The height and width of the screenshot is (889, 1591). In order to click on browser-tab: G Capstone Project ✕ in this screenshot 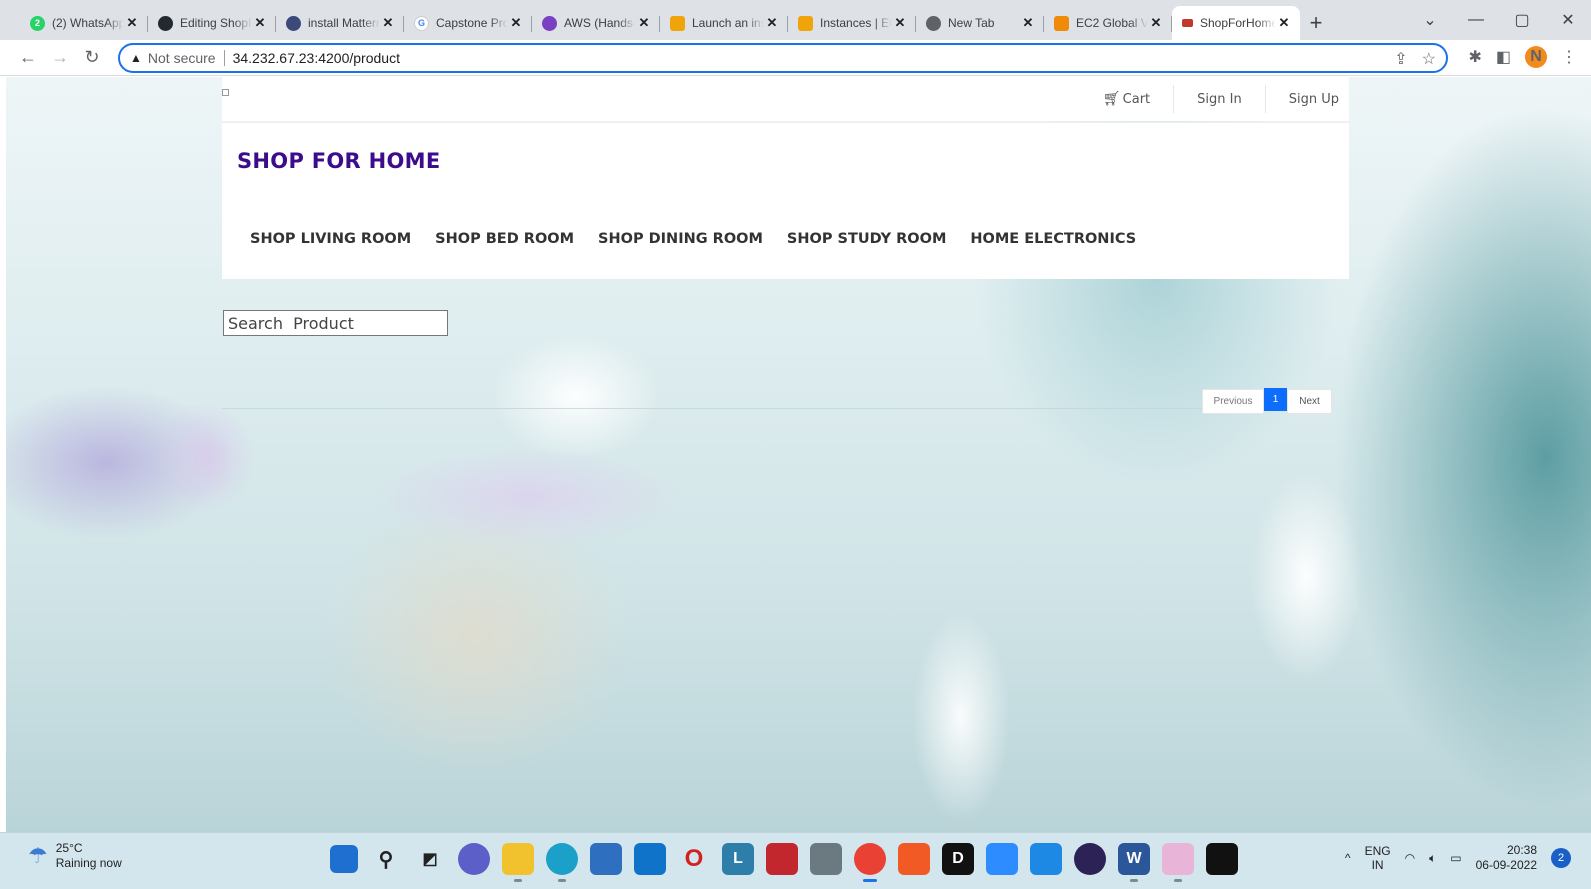, I will do `click(468, 23)`.